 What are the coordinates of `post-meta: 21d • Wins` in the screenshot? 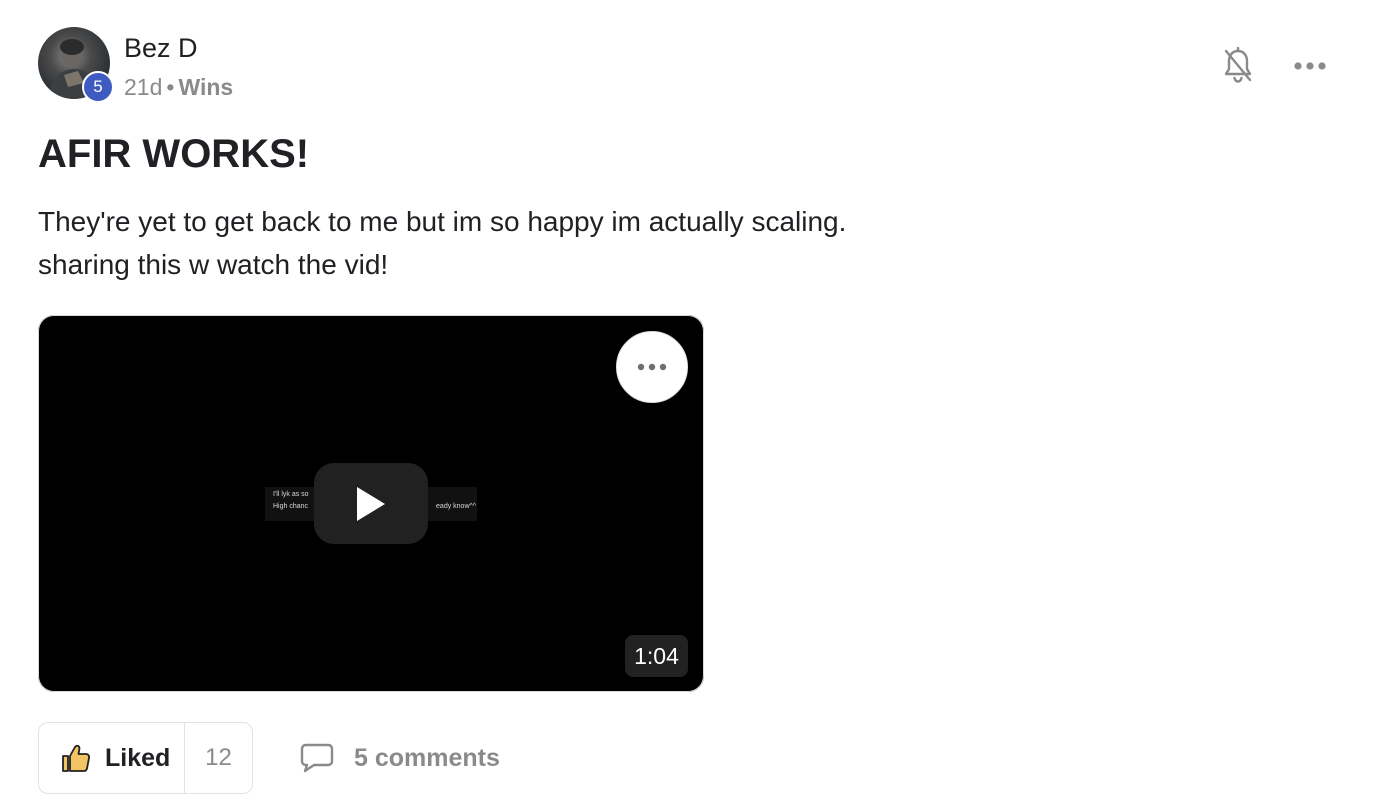 It's located at (178, 87).